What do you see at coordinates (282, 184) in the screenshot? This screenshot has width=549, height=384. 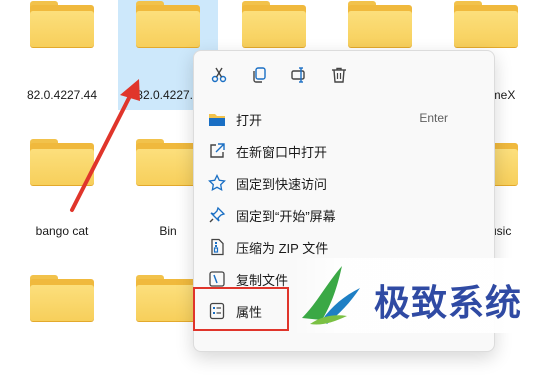 I see `menu-item-label: 固定到快速访问` at bounding box center [282, 184].